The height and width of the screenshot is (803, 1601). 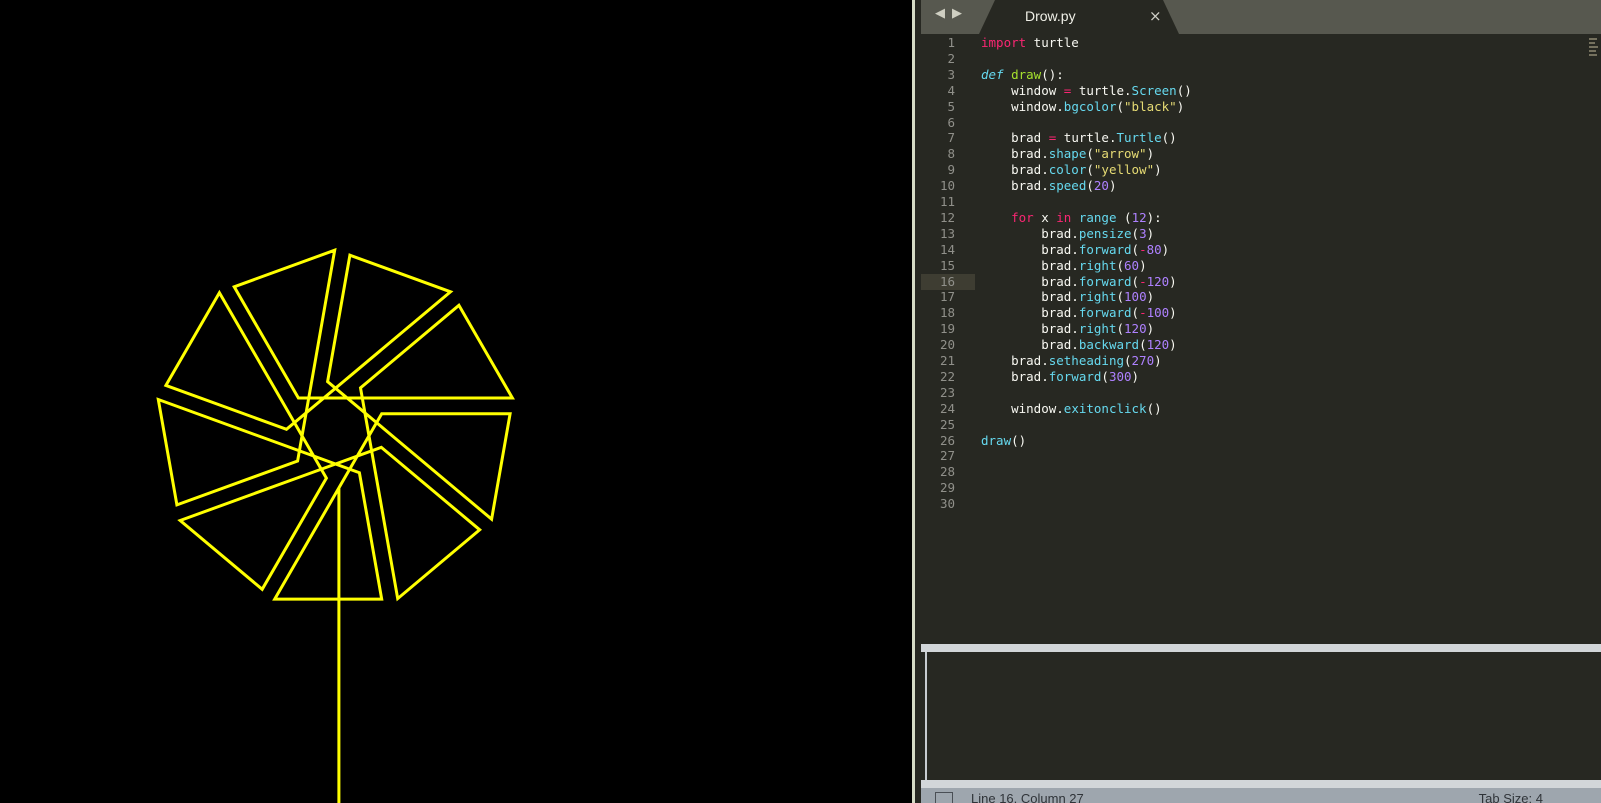 What do you see at coordinates (1261, 456) in the screenshot?
I see `code-line: 27` at bounding box center [1261, 456].